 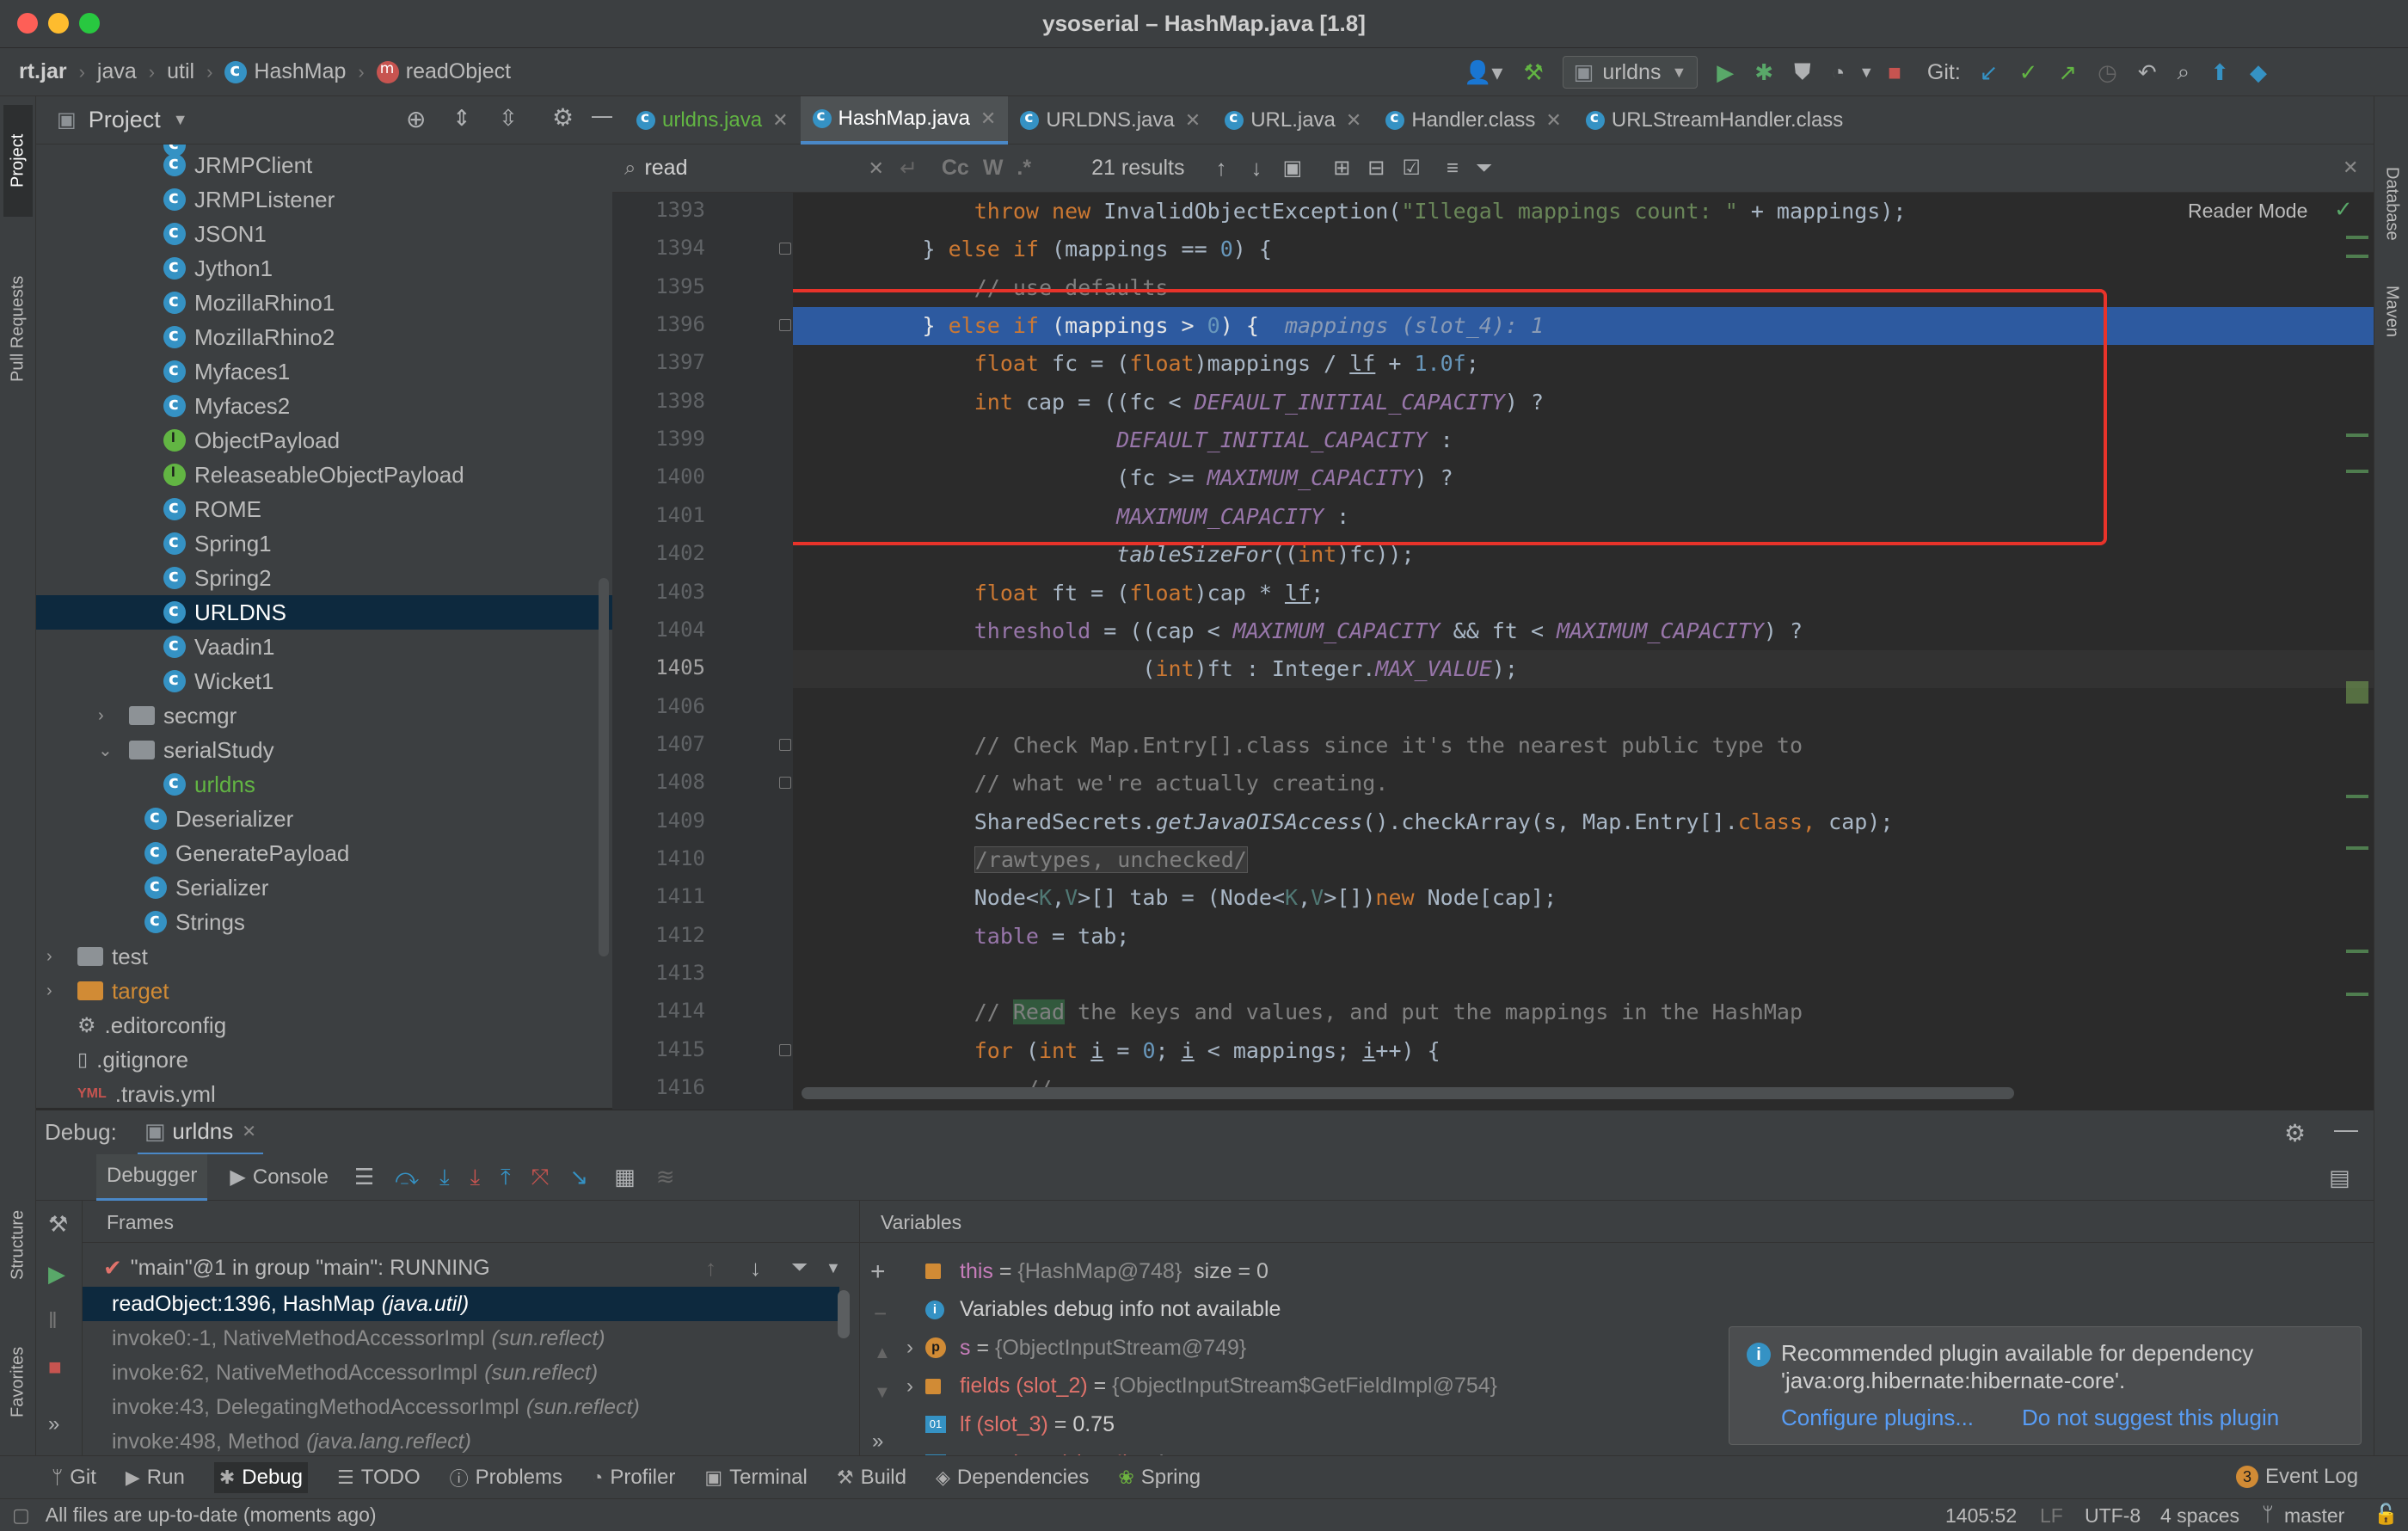 I want to click on tree-item: YML .travis.yml, so click(x=324, y=1092).